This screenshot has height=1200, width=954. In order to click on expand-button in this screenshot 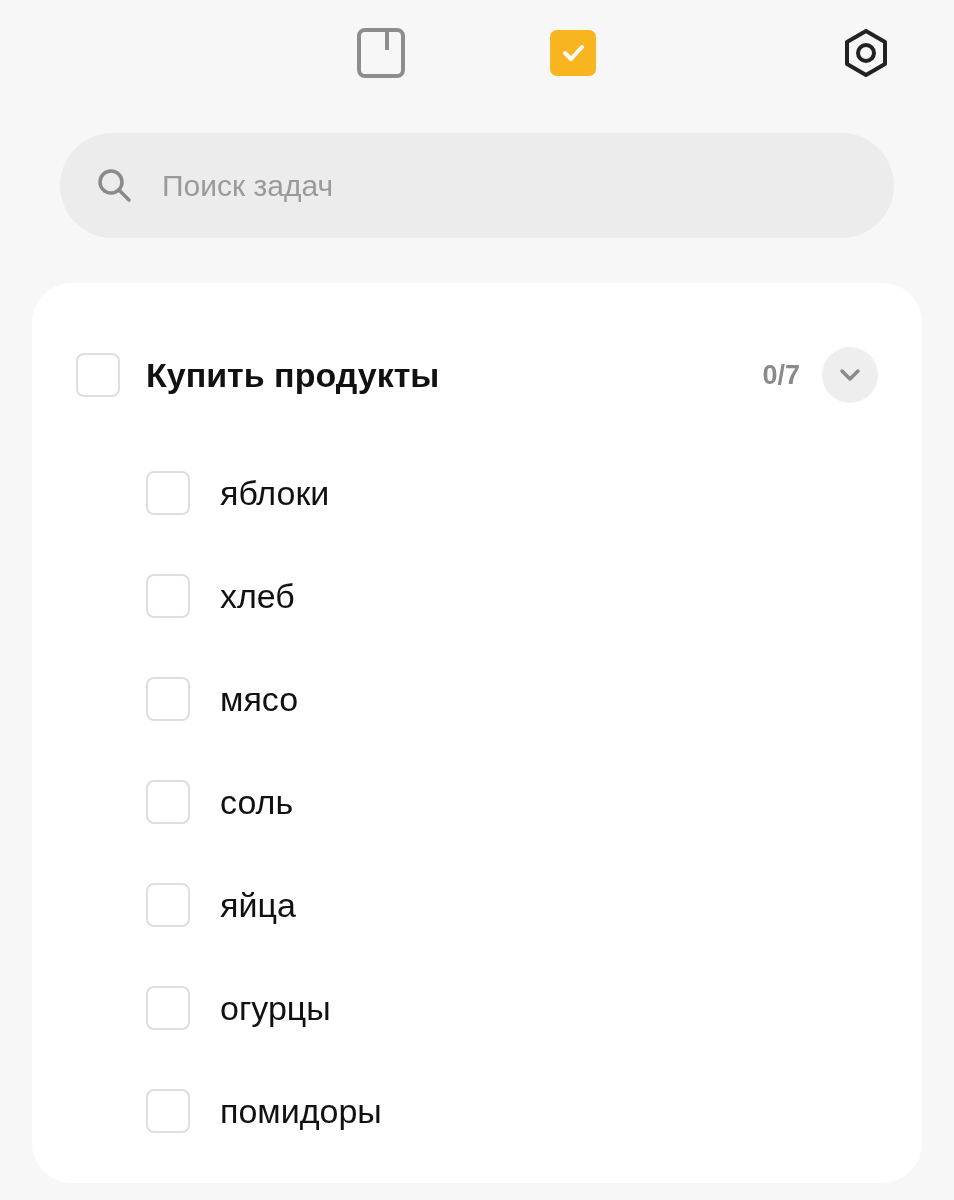, I will do `click(850, 375)`.